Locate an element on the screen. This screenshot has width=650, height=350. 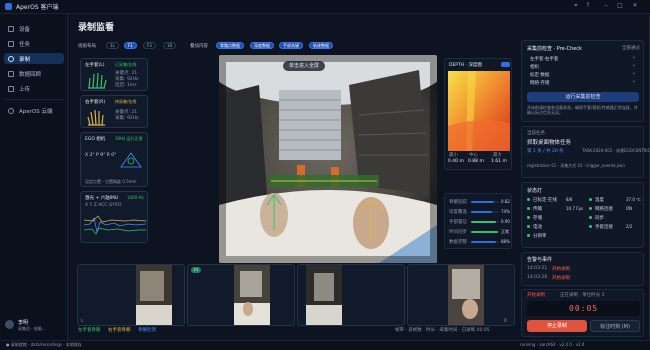
view-option-f3: F3 is located at coordinates (149, 45).